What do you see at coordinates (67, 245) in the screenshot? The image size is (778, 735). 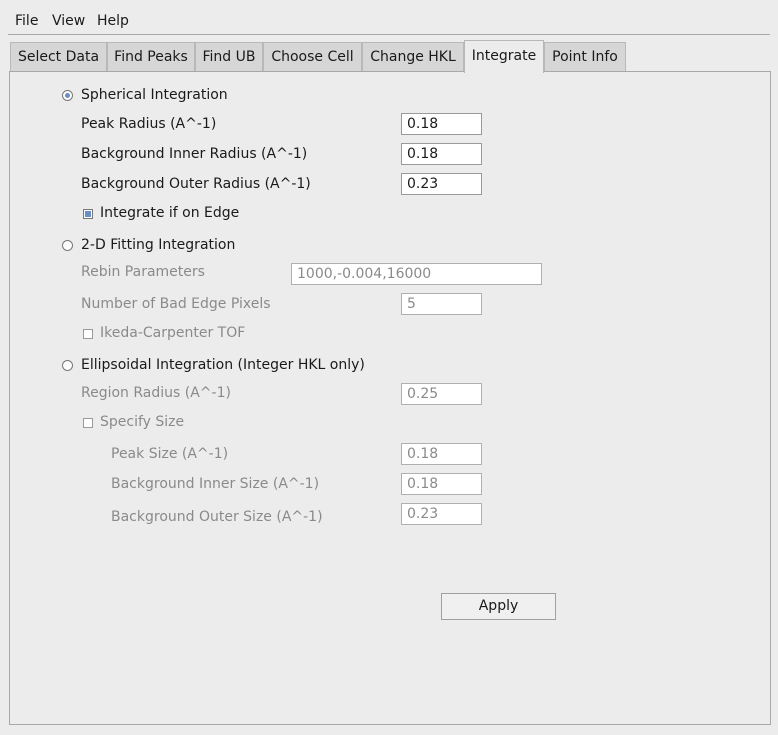 I see `fitting-radio` at bounding box center [67, 245].